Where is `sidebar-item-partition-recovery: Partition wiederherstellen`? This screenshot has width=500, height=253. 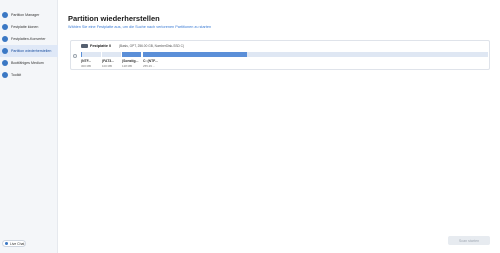
sidebar-item-partition-recovery: Partition wiederherstellen is located at coordinates (29, 51).